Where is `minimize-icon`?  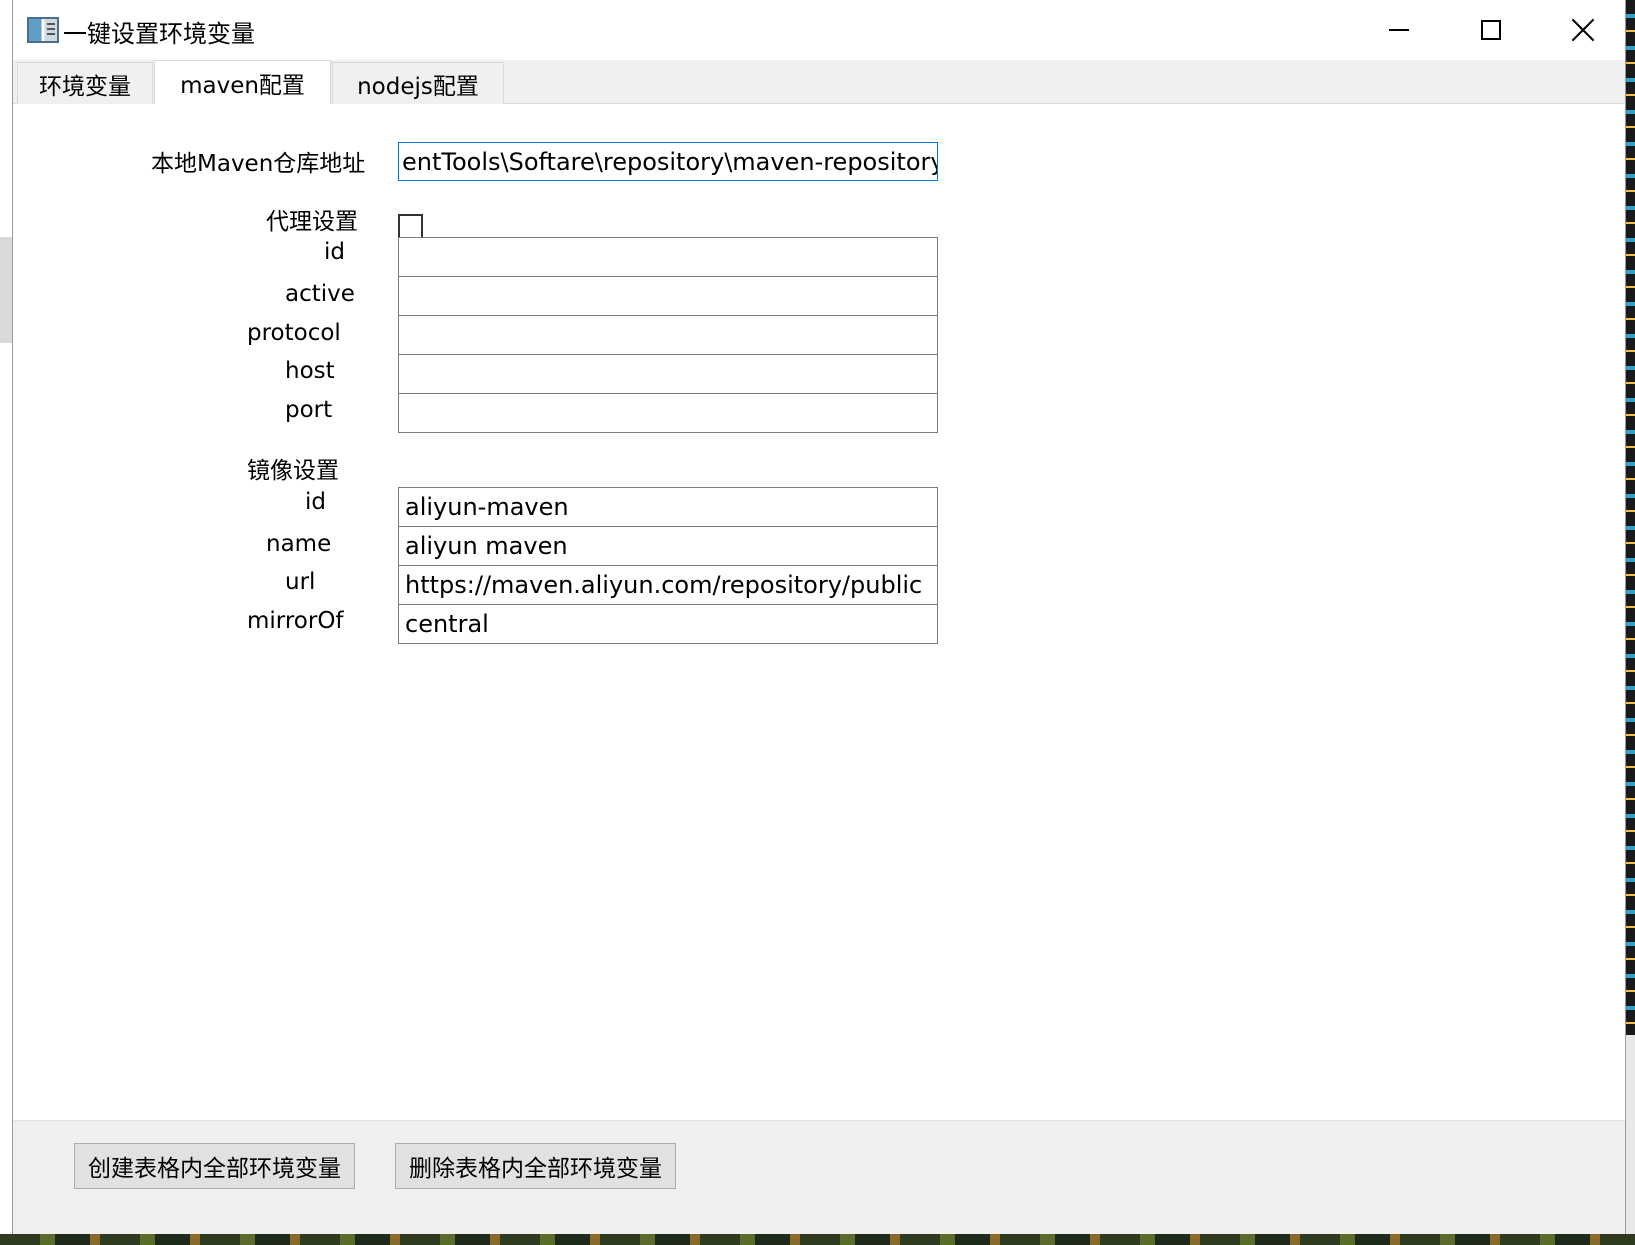 minimize-icon is located at coordinates (1399, 30).